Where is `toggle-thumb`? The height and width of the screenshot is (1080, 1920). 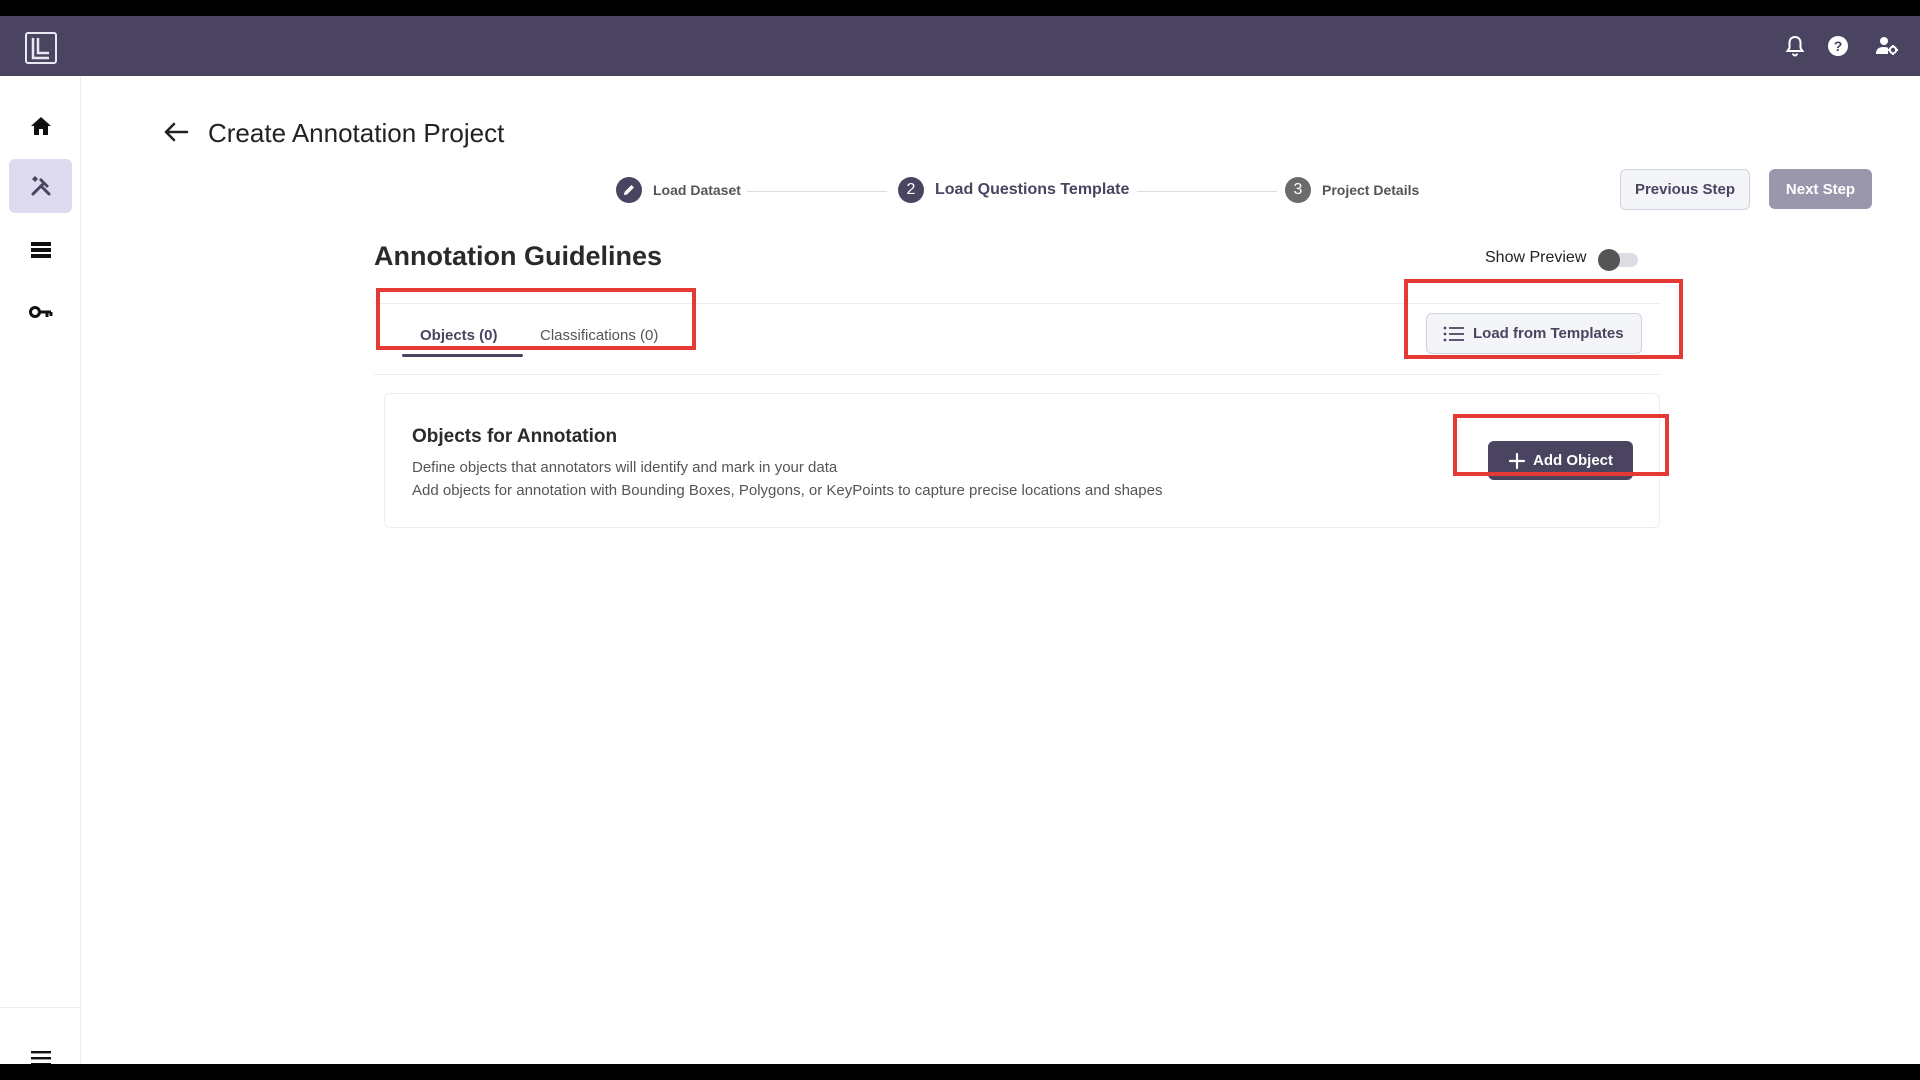
toggle-thumb is located at coordinates (1609, 260).